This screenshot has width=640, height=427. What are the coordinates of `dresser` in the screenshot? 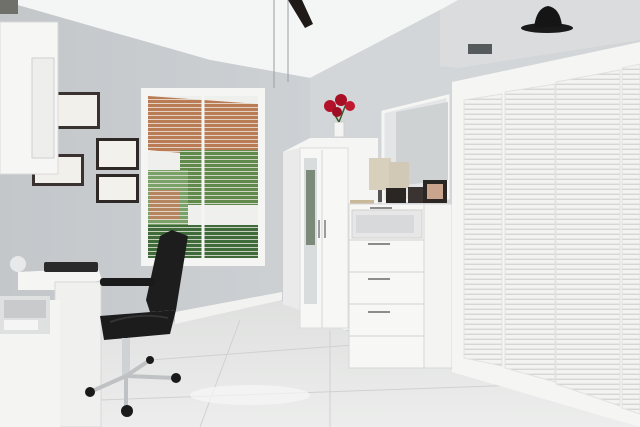 It's located at (400, 286).